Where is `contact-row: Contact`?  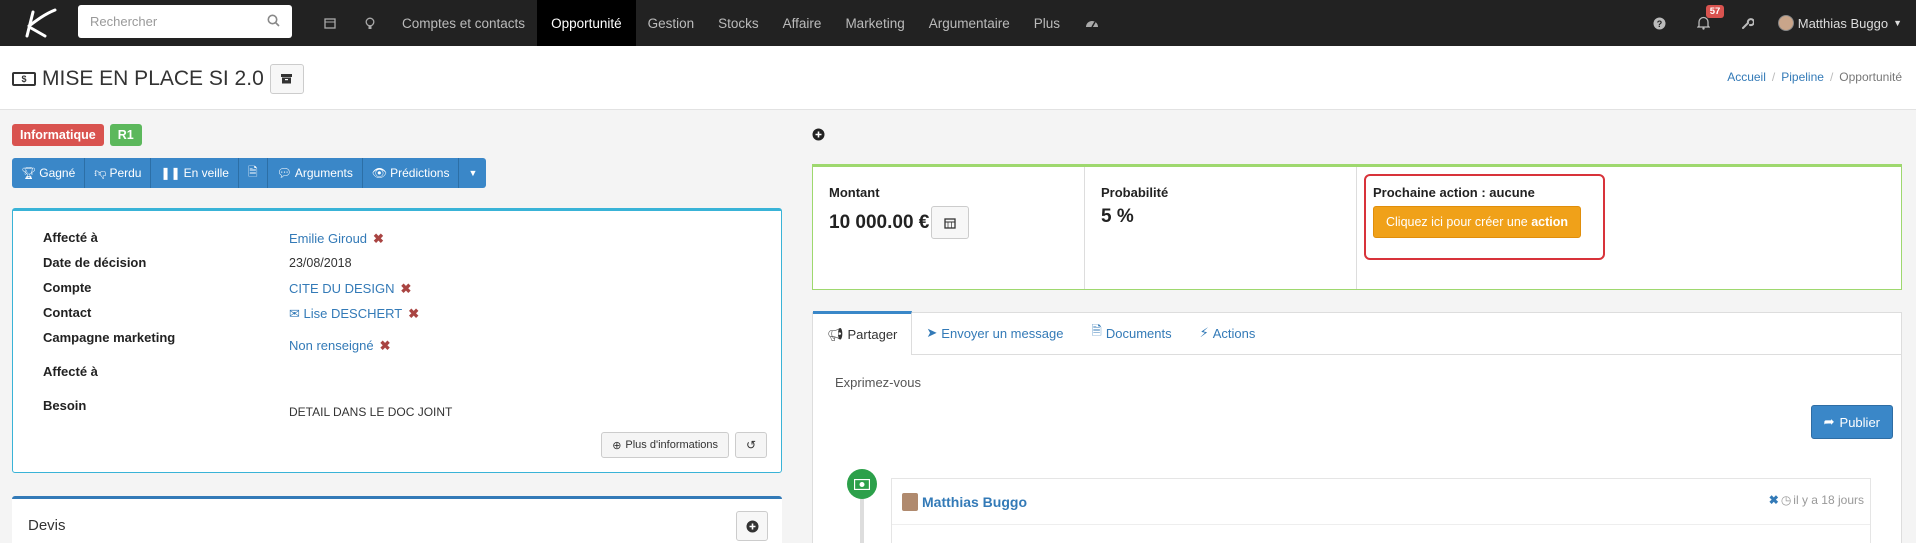
contact-row: Contact is located at coordinates (67, 312).